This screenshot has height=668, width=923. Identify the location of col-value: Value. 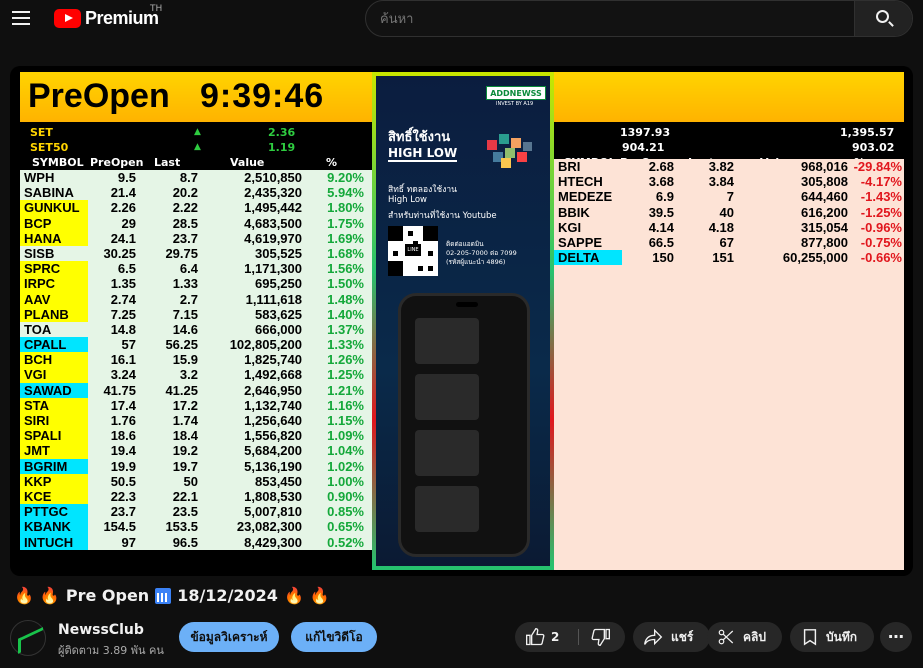
(247, 162).